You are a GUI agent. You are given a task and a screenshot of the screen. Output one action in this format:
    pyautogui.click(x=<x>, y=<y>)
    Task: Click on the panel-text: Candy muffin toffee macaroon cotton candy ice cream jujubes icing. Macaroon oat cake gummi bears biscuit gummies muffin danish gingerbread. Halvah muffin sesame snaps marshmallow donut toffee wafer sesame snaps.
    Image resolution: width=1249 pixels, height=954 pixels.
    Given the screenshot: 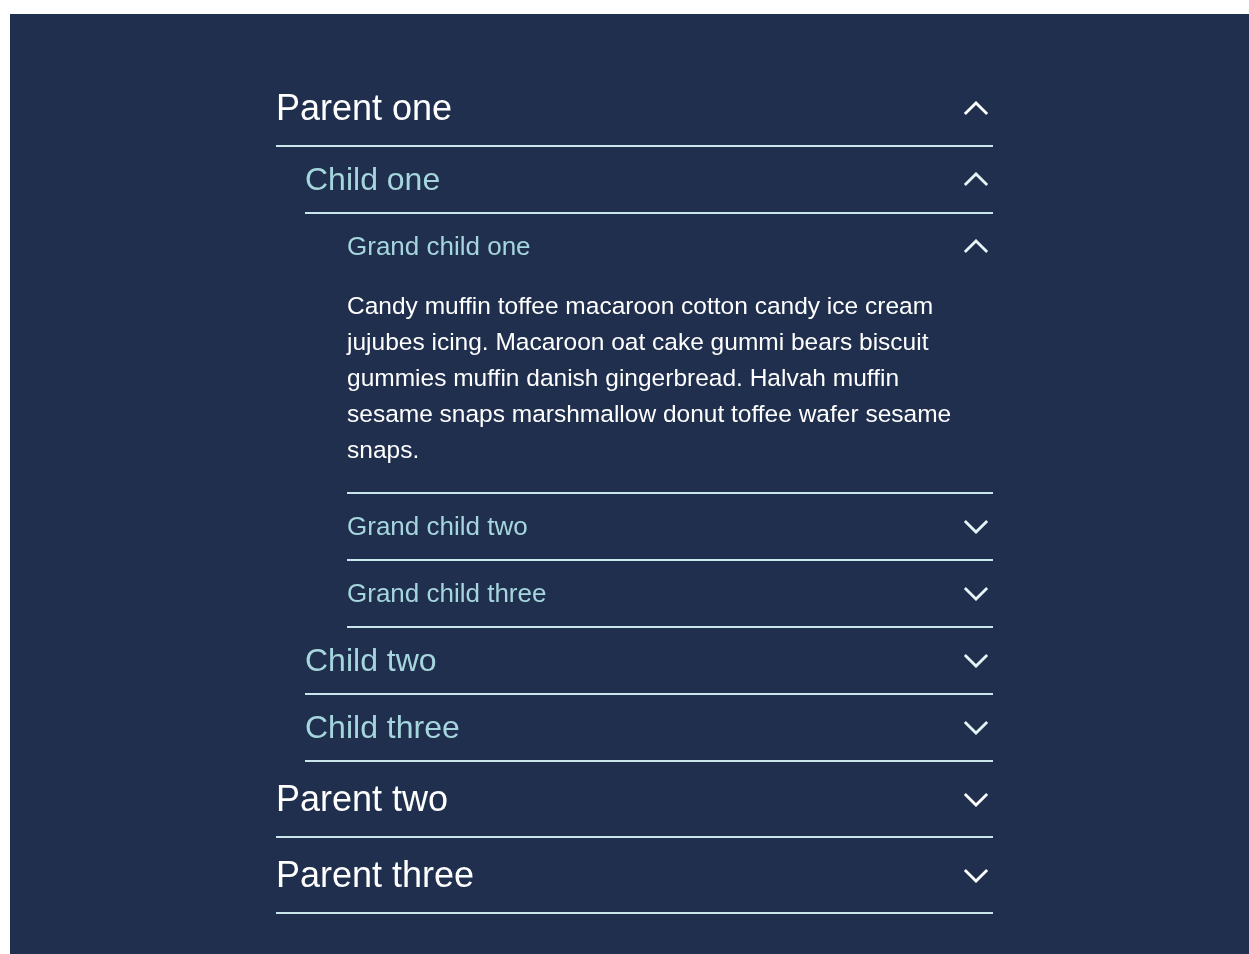 What is the action you would take?
    pyautogui.click(x=670, y=386)
    